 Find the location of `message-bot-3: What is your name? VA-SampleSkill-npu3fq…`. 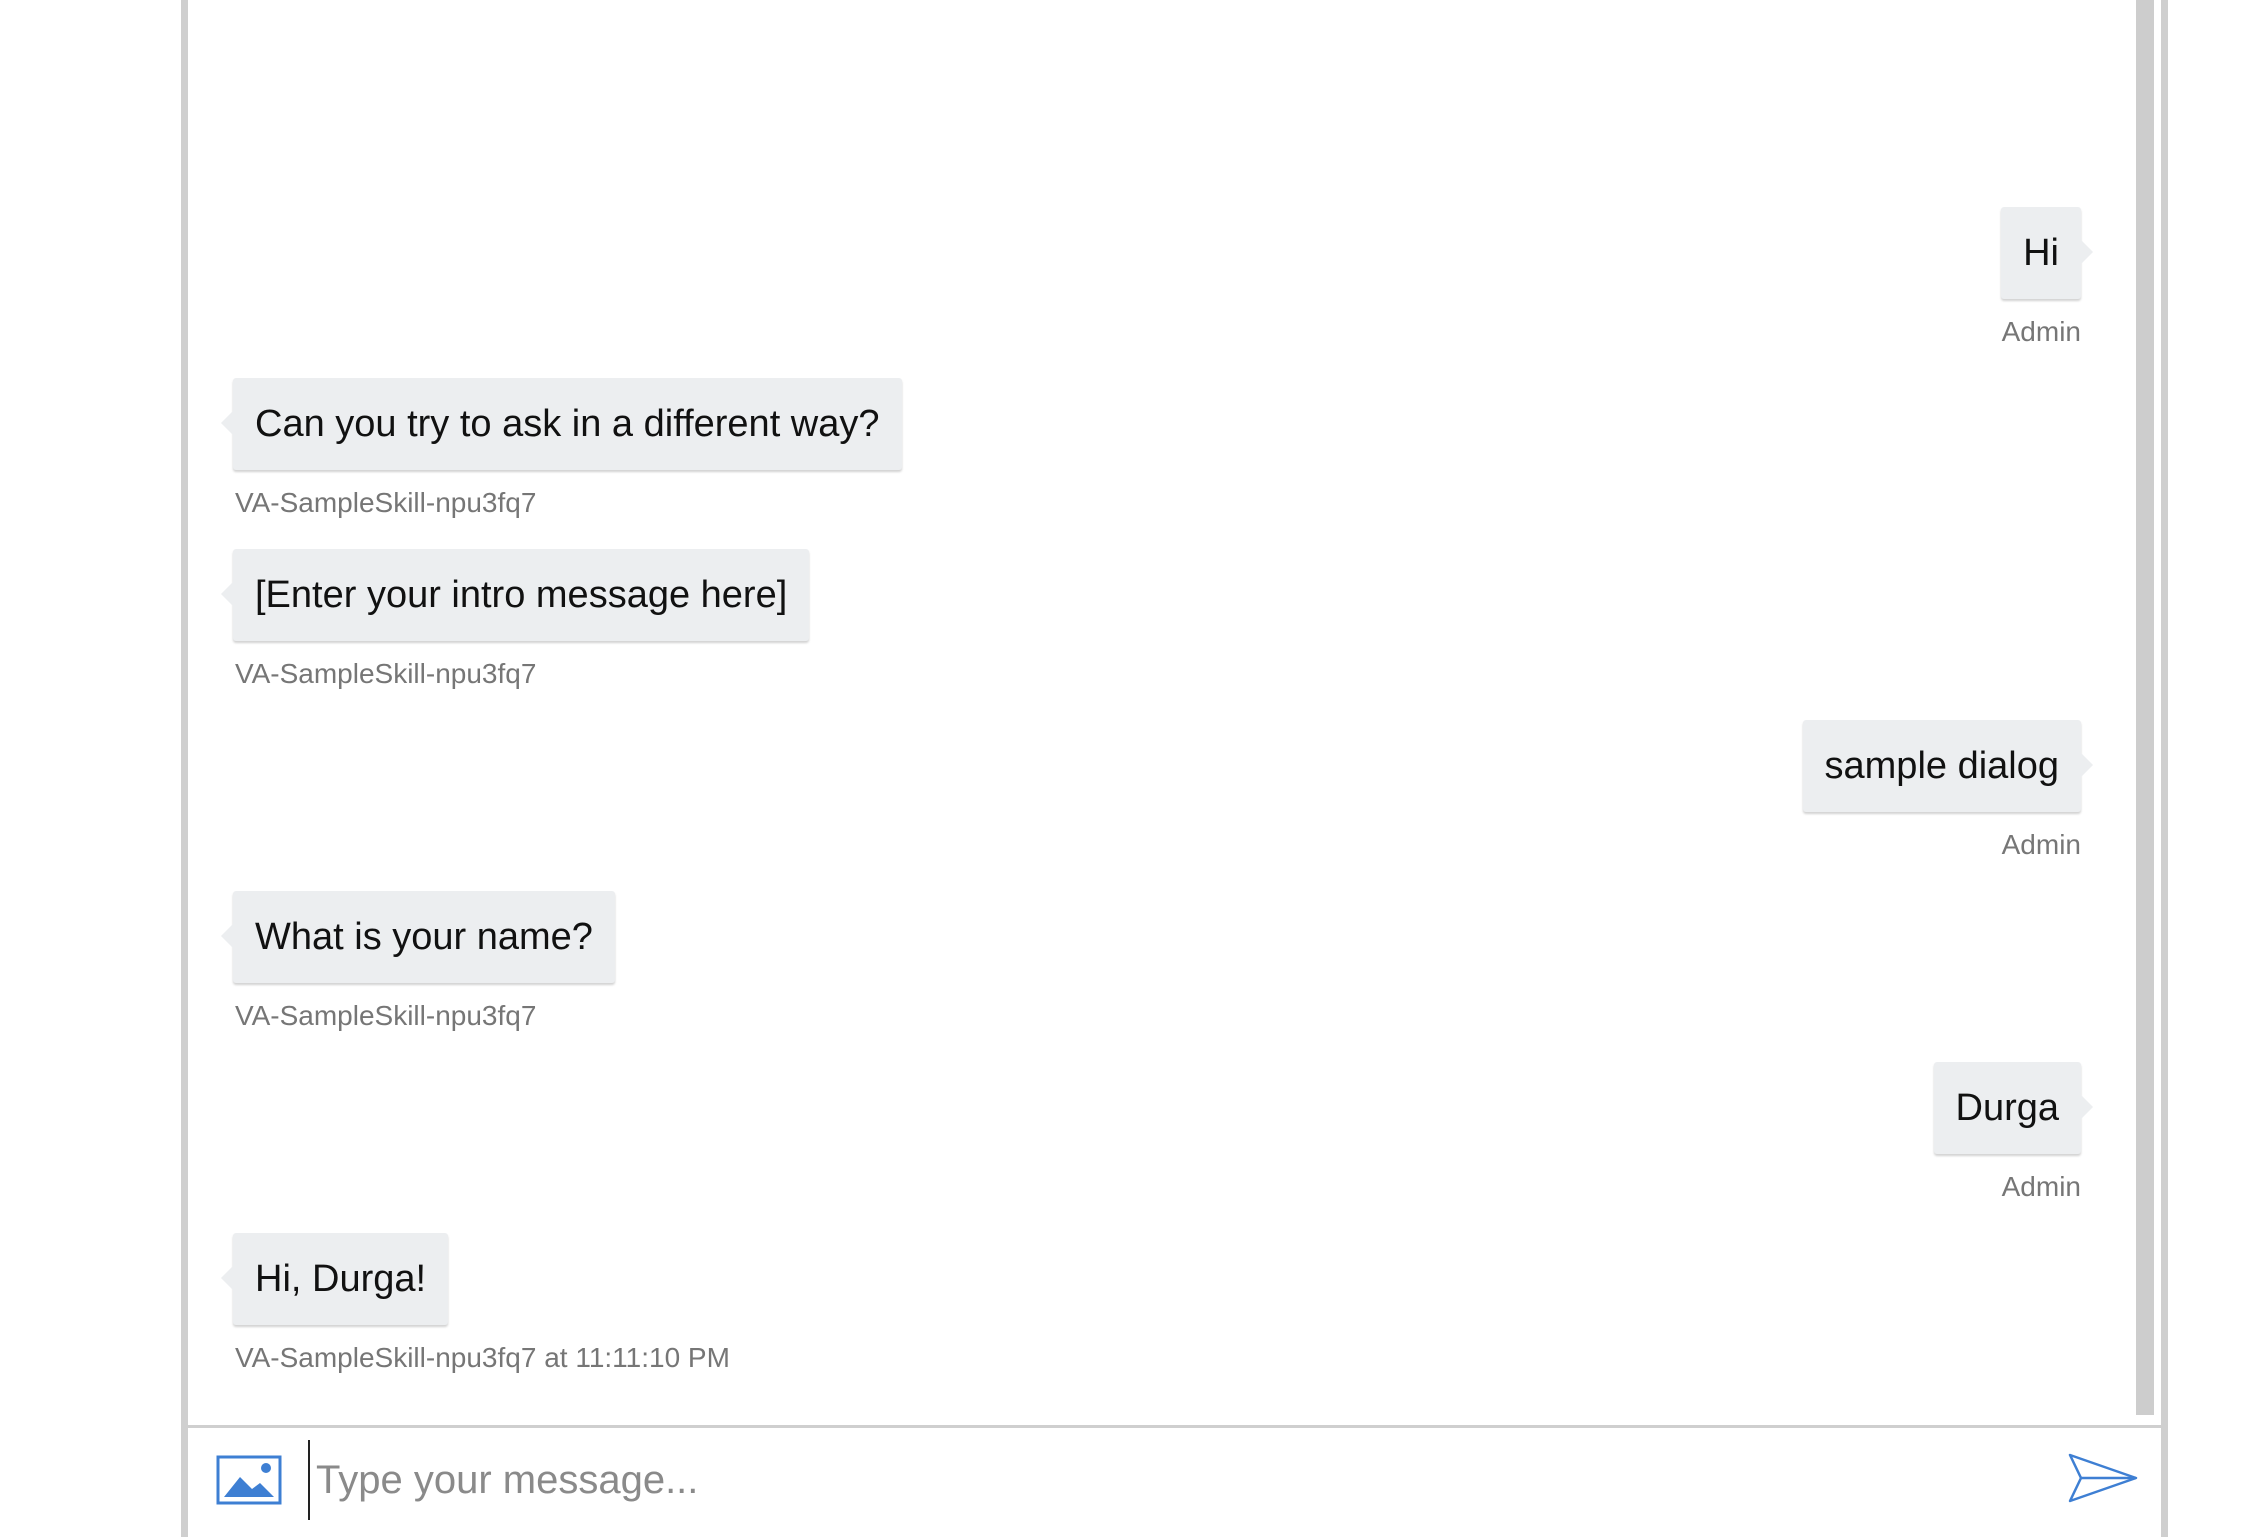

message-bot-3: What is your name? VA-SampleSkill-npu3fq… is located at coordinates (418, 962).